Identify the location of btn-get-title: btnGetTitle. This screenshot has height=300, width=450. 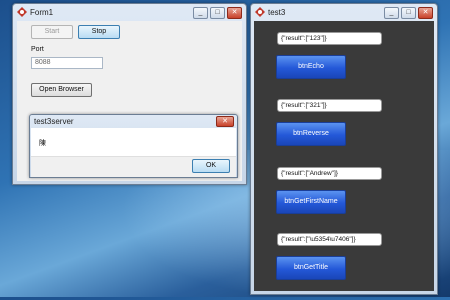
(311, 268).